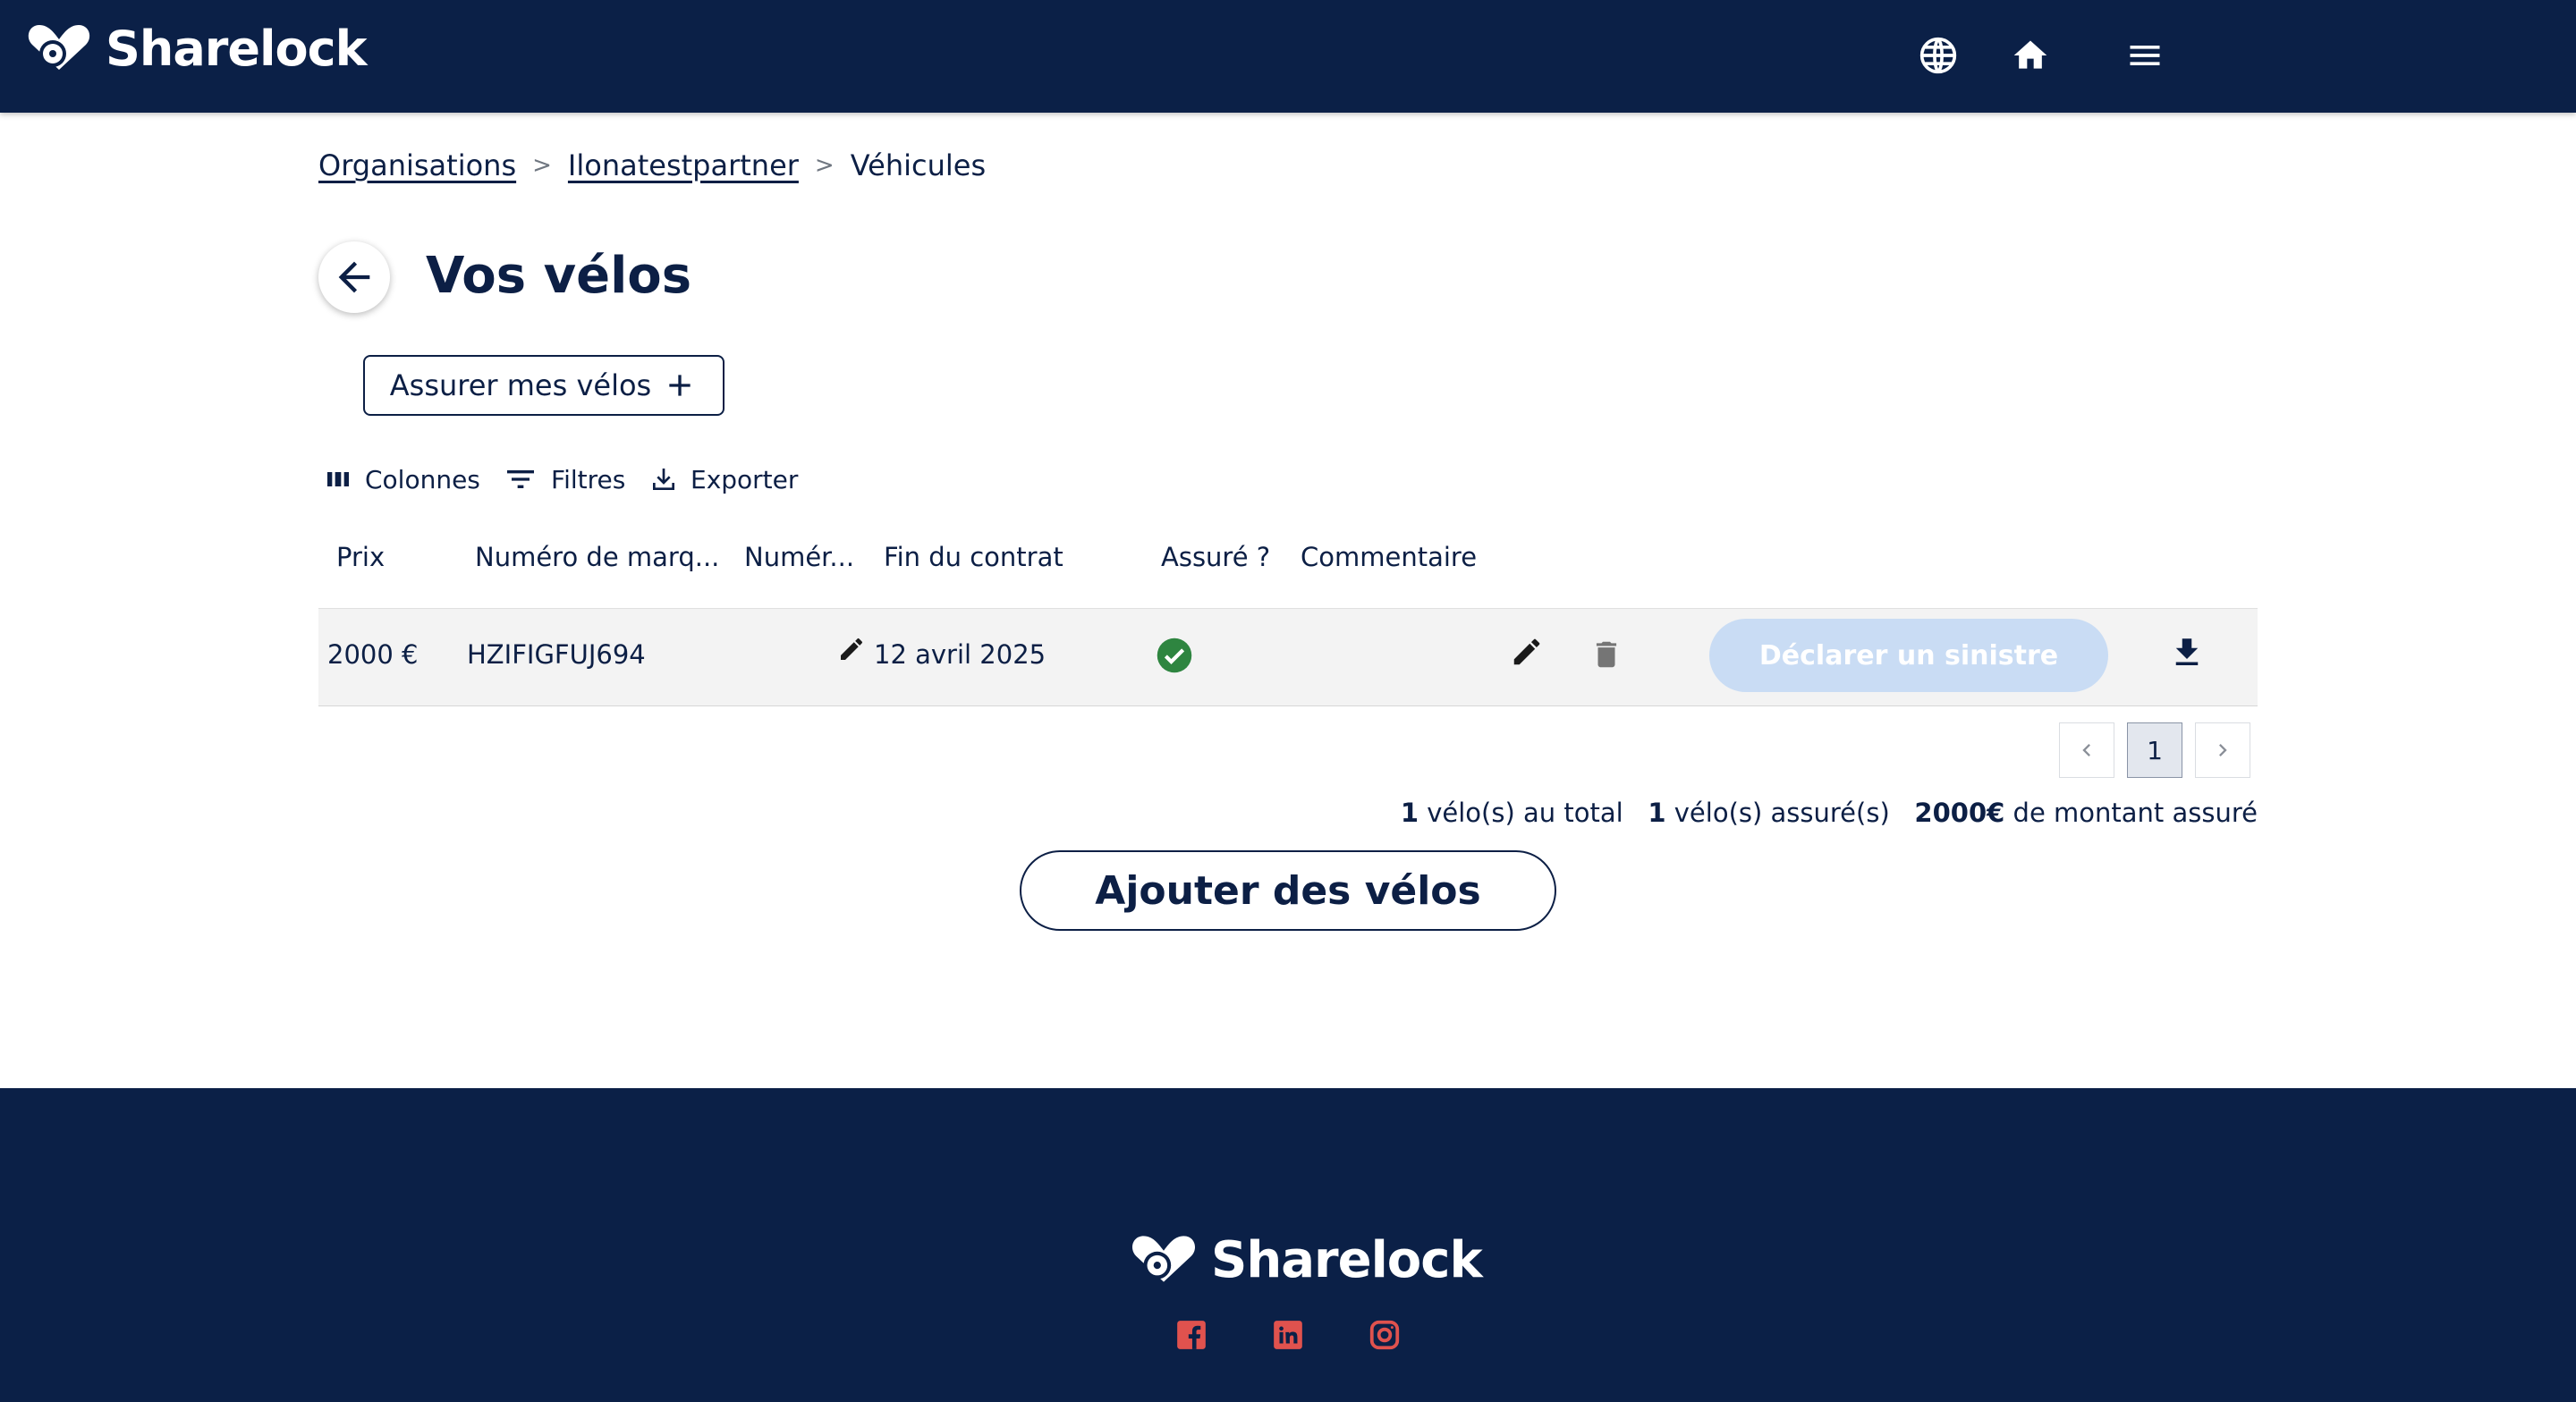  I want to click on home-icon, so click(2030, 55).